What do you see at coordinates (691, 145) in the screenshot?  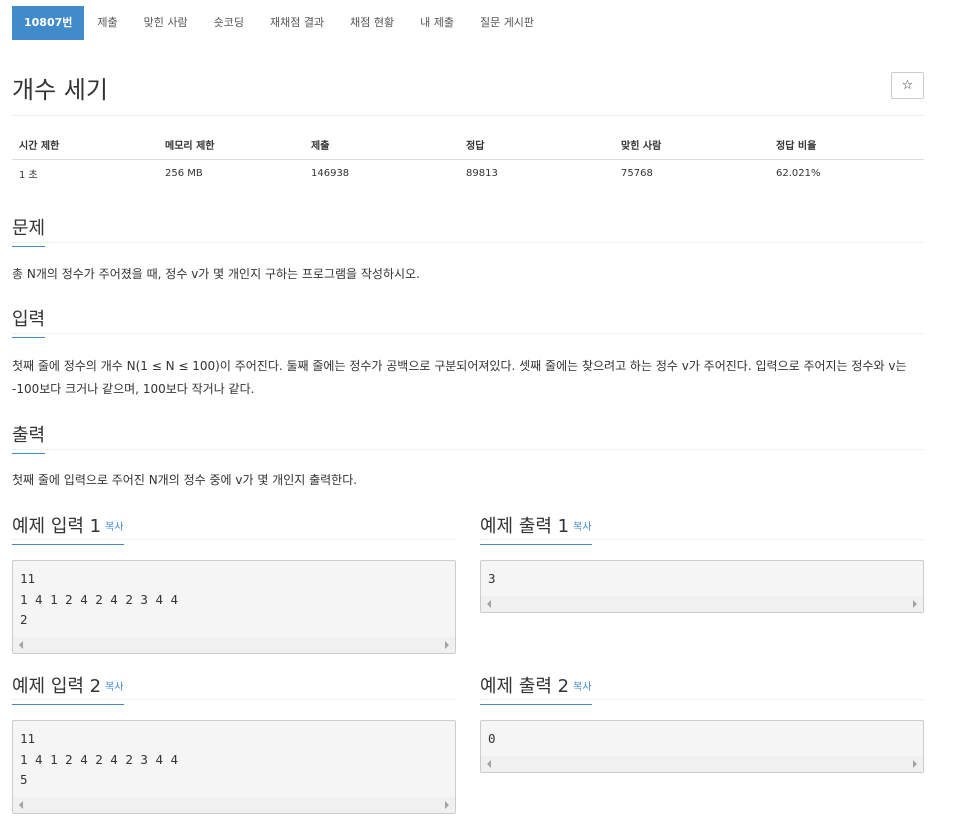 I see `header-solved-users: 맞힌 사람` at bounding box center [691, 145].